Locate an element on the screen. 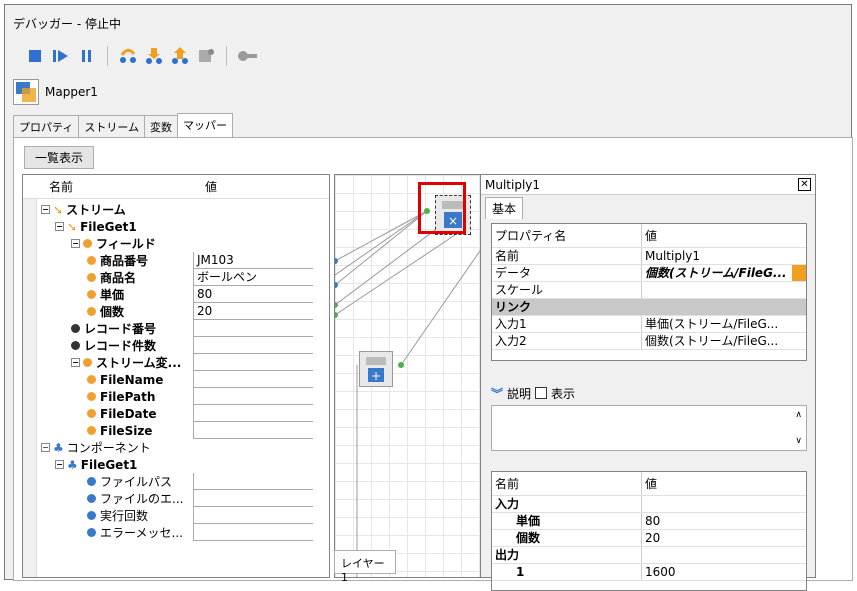 The width and height of the screenshot is (857, 591). tree-row-fileget: − ➘ FileGet1 is located at coordinates (192, 226).